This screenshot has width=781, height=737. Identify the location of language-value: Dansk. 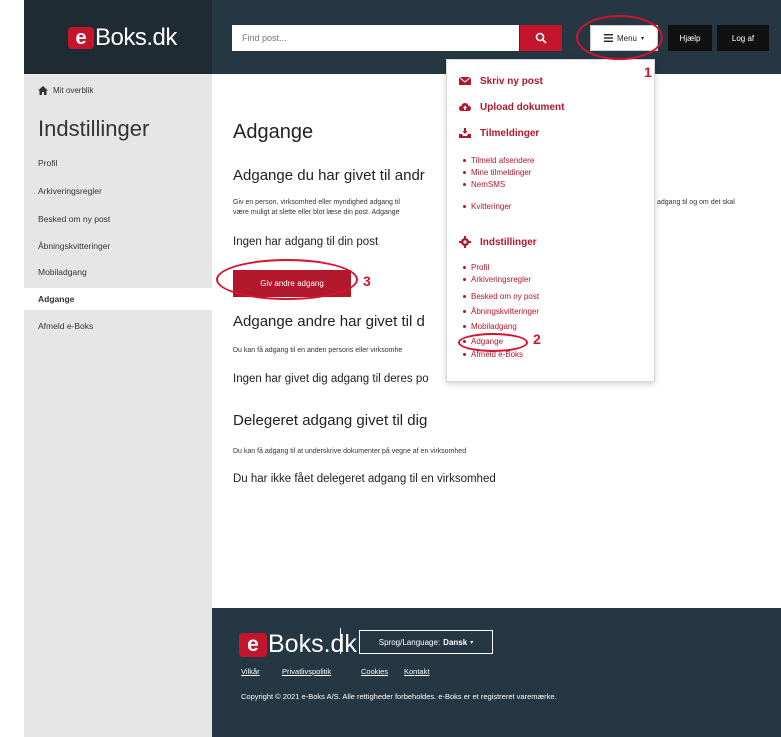
(455, 642).